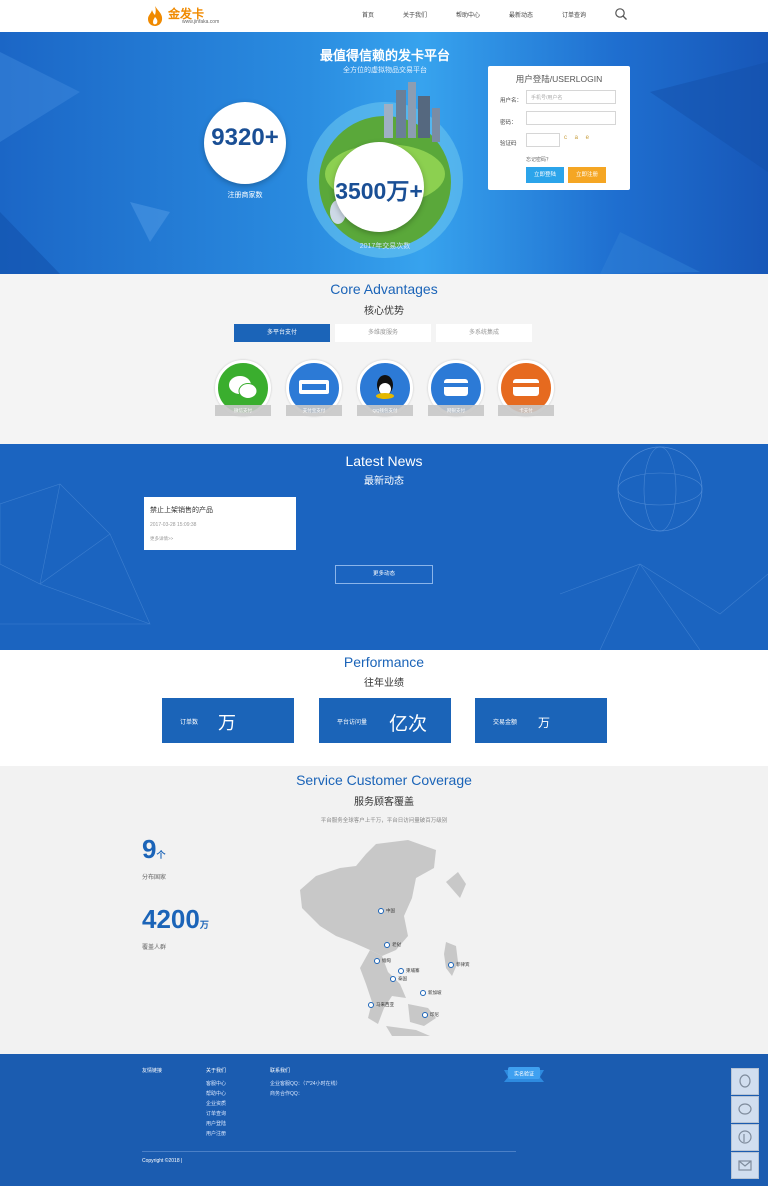 The height and width of the screenshot is (1186, 768). Describe the element at coordinates (154, 948) in the screenshot. I see `people-label: 覆盖人群` at that location.